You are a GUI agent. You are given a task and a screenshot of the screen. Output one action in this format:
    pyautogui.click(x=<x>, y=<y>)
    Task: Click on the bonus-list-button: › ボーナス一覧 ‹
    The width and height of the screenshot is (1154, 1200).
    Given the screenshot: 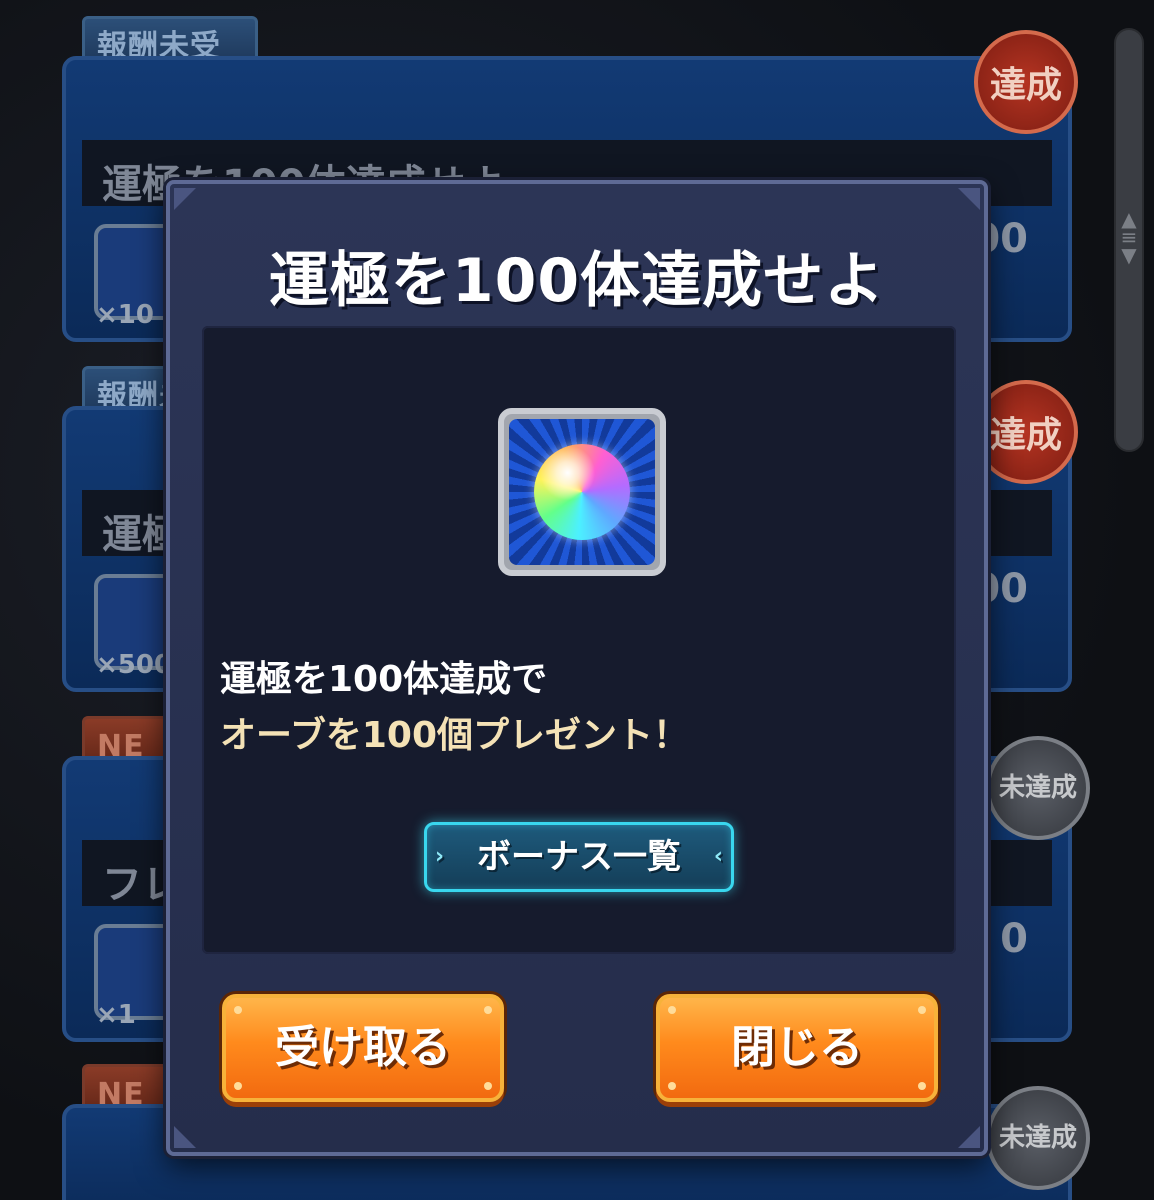 What is the action you would take?
    pyautogui.click(x=579, y=857)
    